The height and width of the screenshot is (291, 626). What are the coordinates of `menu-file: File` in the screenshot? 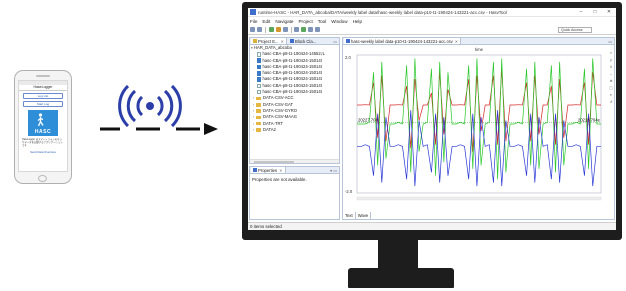 It's located at (253, 21).